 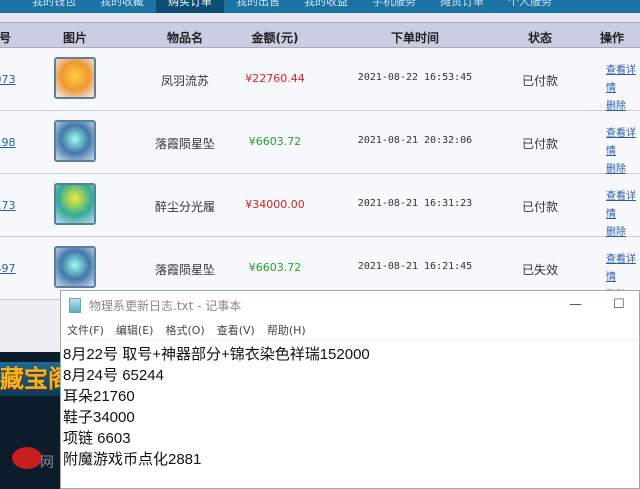 What do you see at coordinates (275, 78) in the screenshot?
I see `item-price: ¥22760.44` at bounding box center [275, 78].